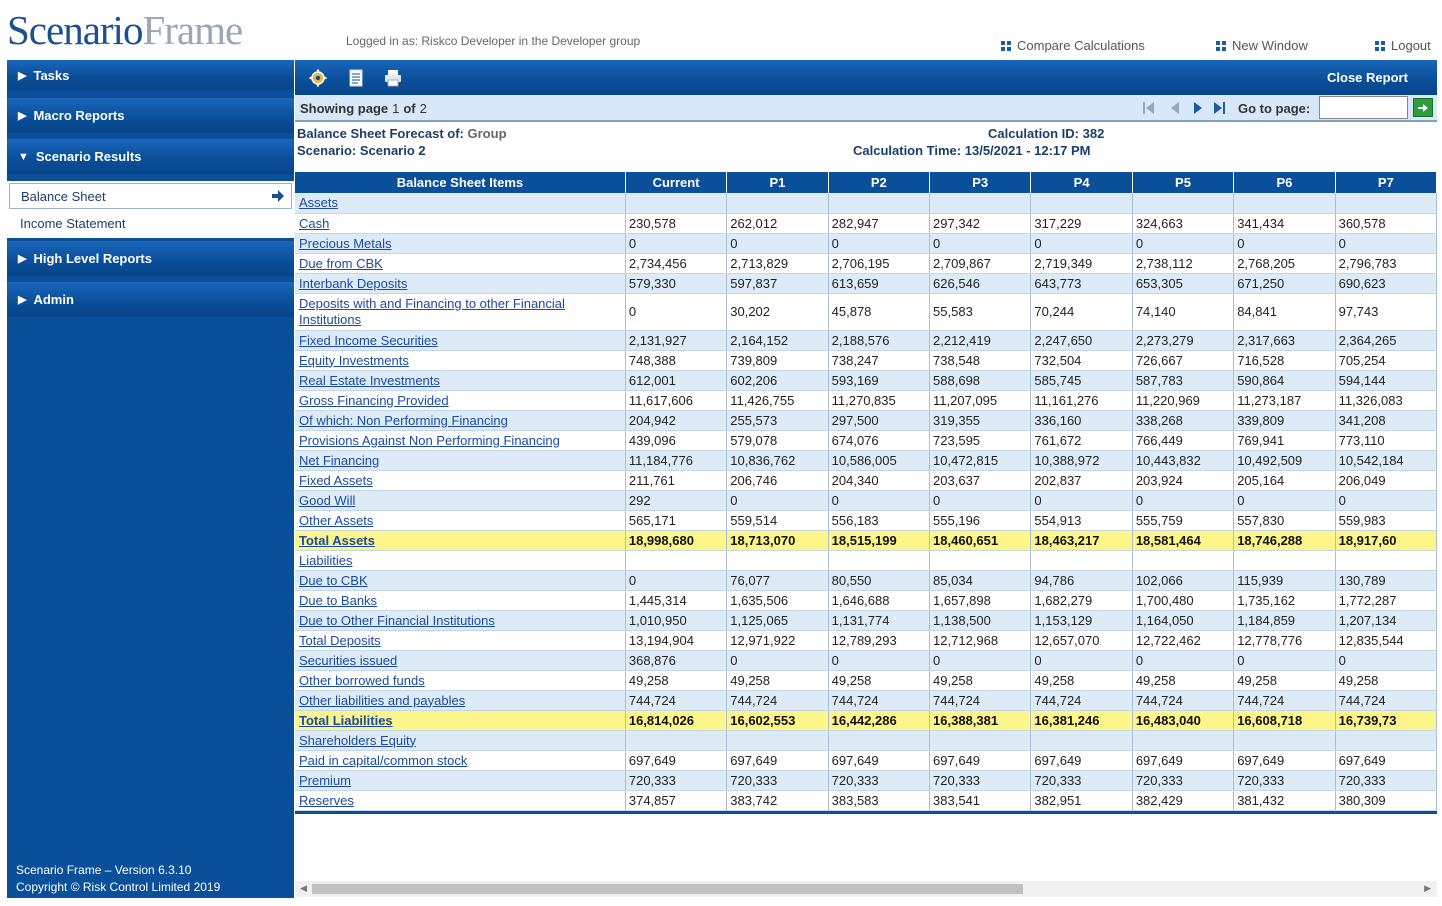  What do you see at coordinates (1403, 45) in the screenshot?
I see `logout-link: Logout` at bounding box center [1403, 45].